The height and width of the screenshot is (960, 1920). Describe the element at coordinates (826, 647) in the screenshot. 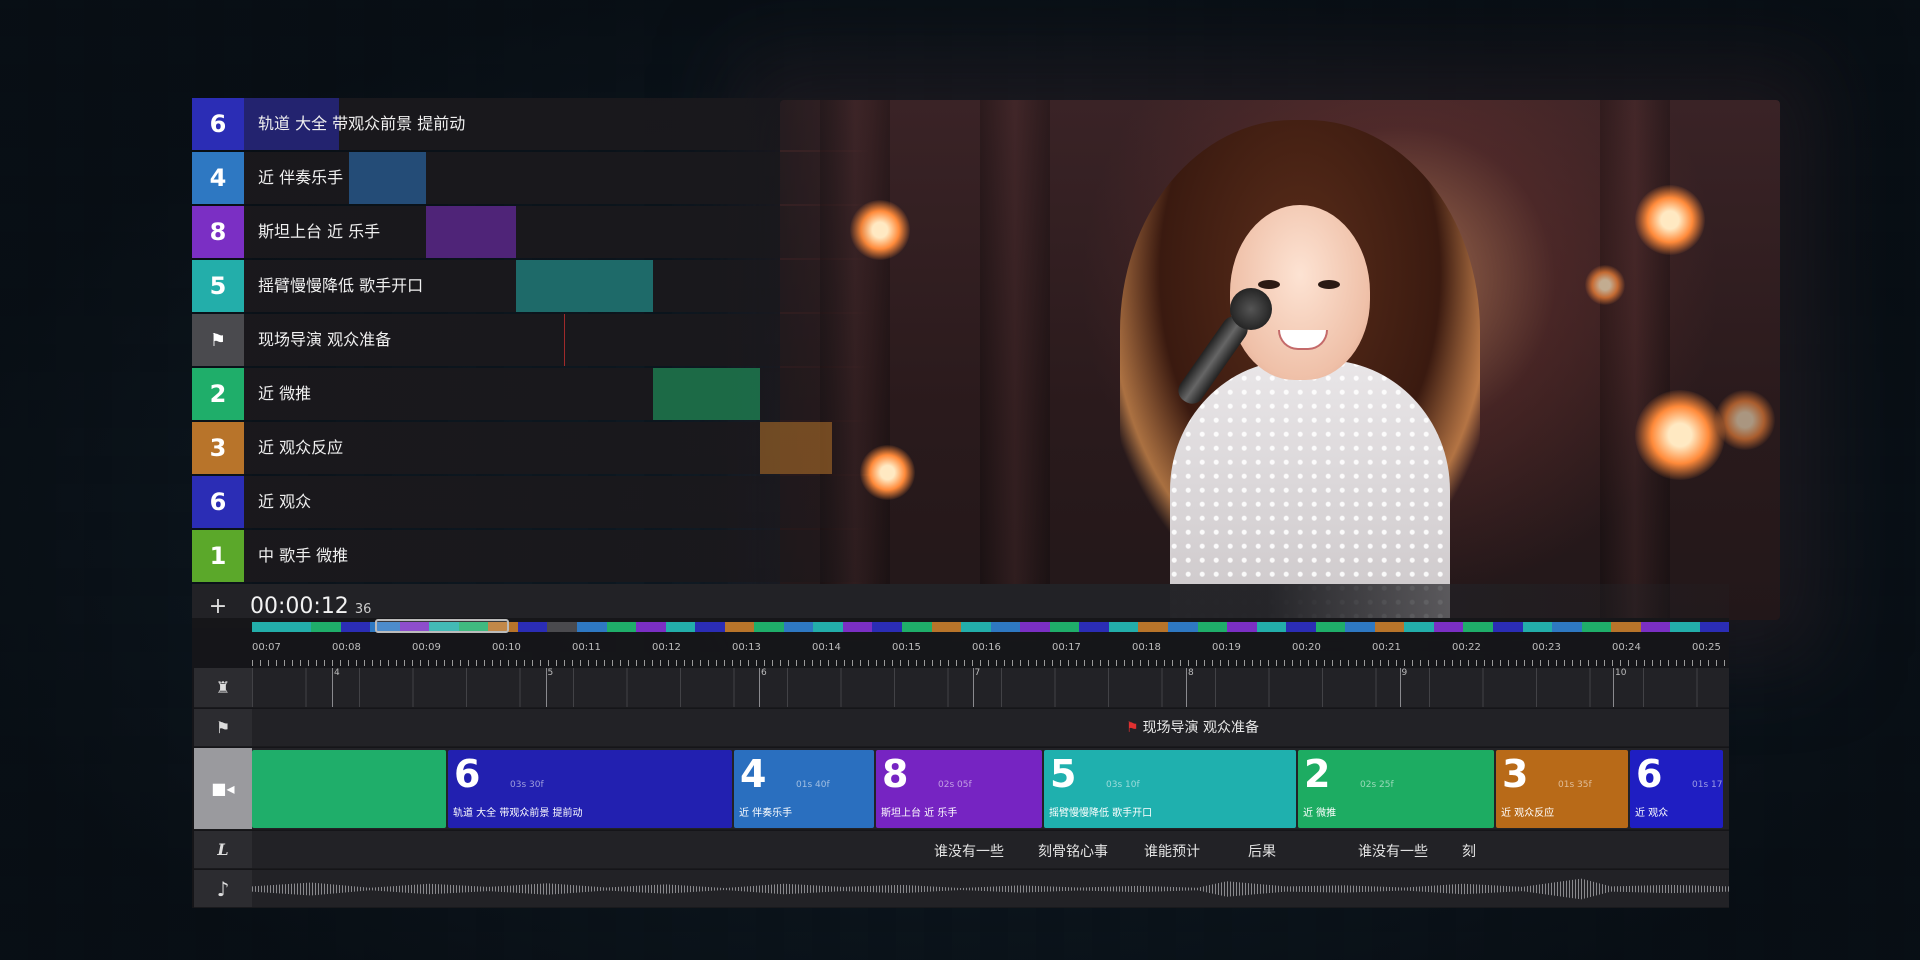

I see `ruler-time-label: 00:14` at that location.